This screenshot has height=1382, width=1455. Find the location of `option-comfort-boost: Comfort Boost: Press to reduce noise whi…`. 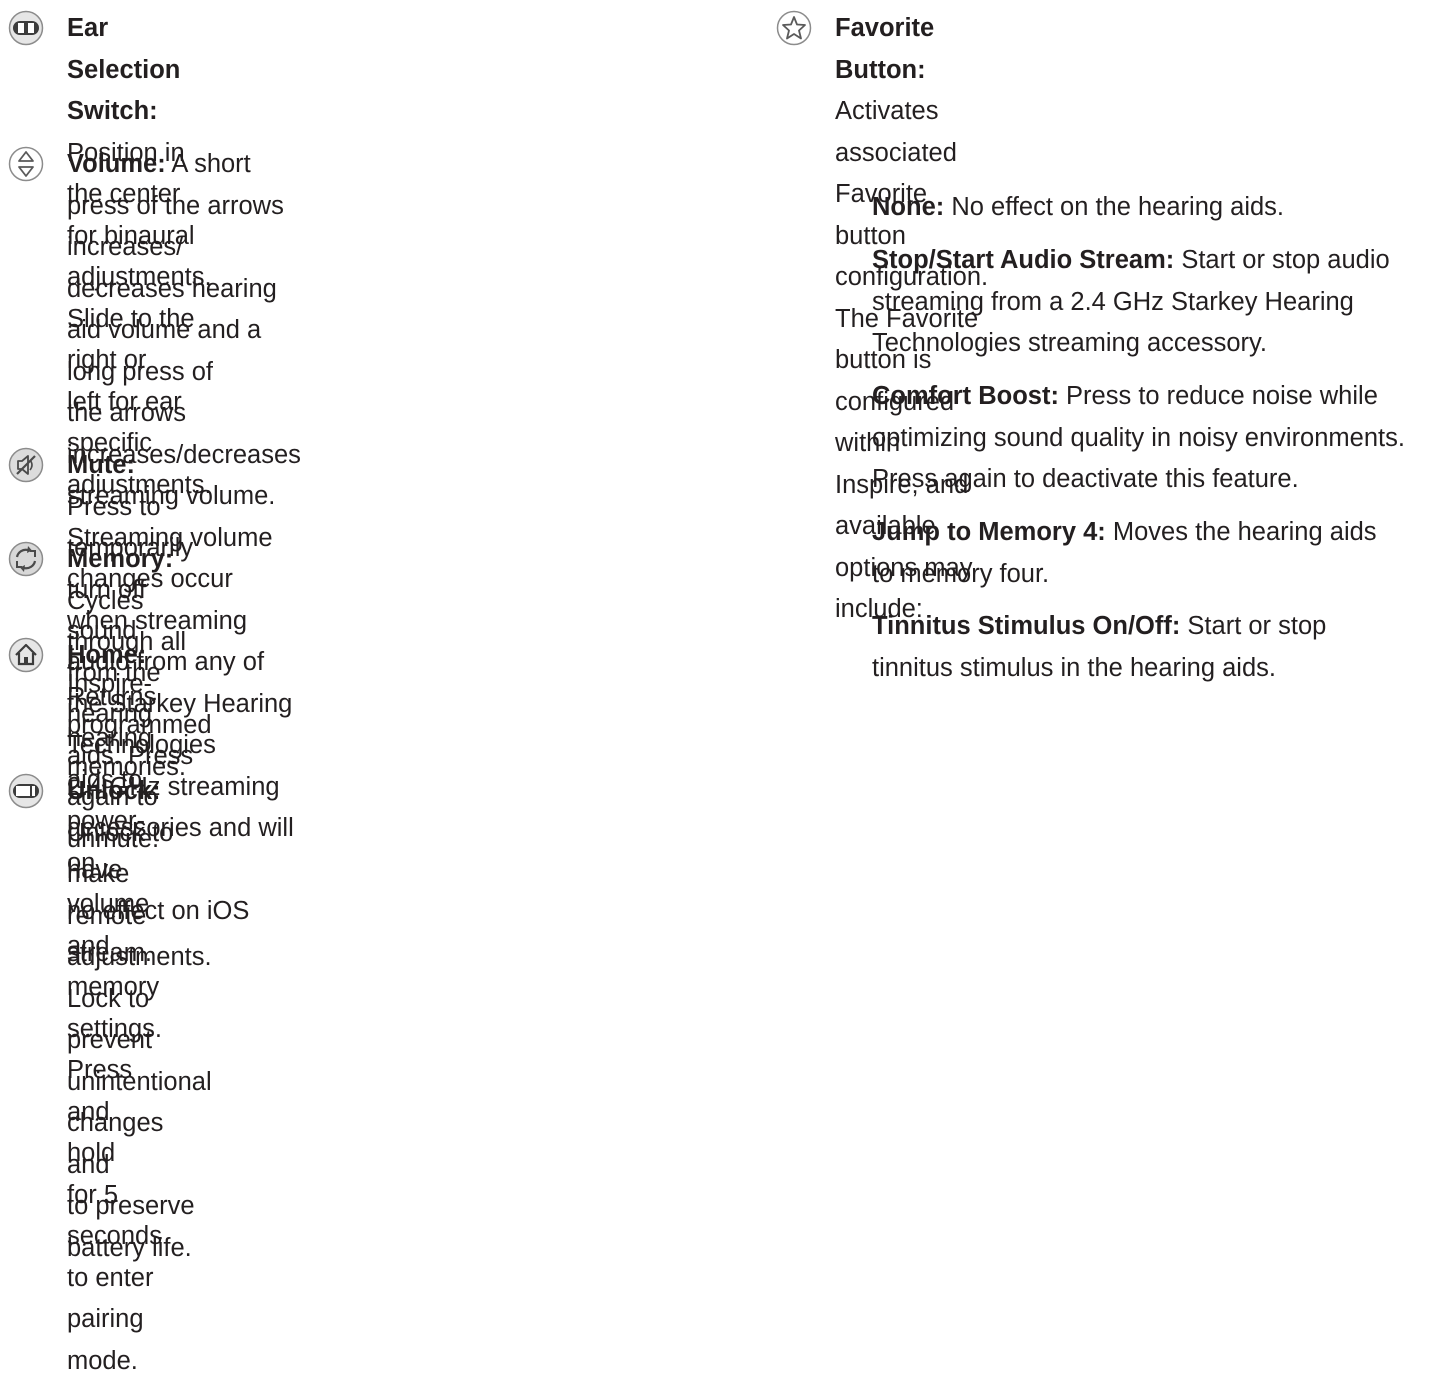

option-comfort-boost: Comfort Boost: Press to reduce noise whi… is located at coordinates (1138, 438).